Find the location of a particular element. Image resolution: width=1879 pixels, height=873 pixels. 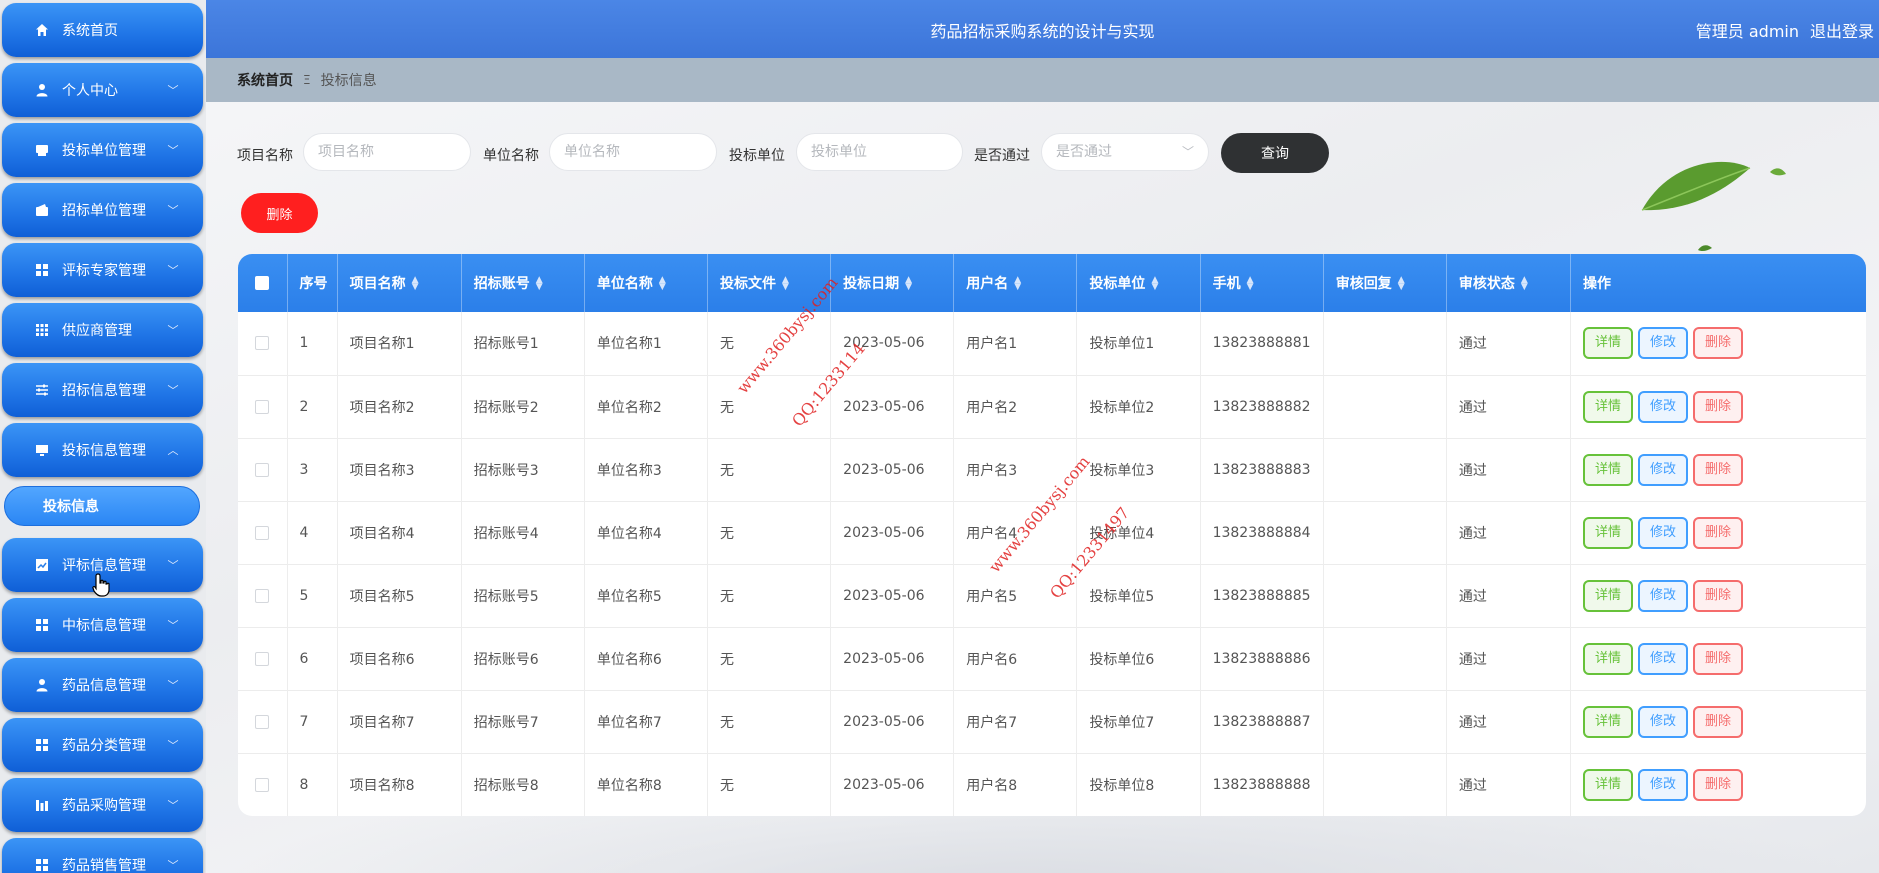

column-header: 项目名称 ▲ ▼ is located at coordinates (399, 283).